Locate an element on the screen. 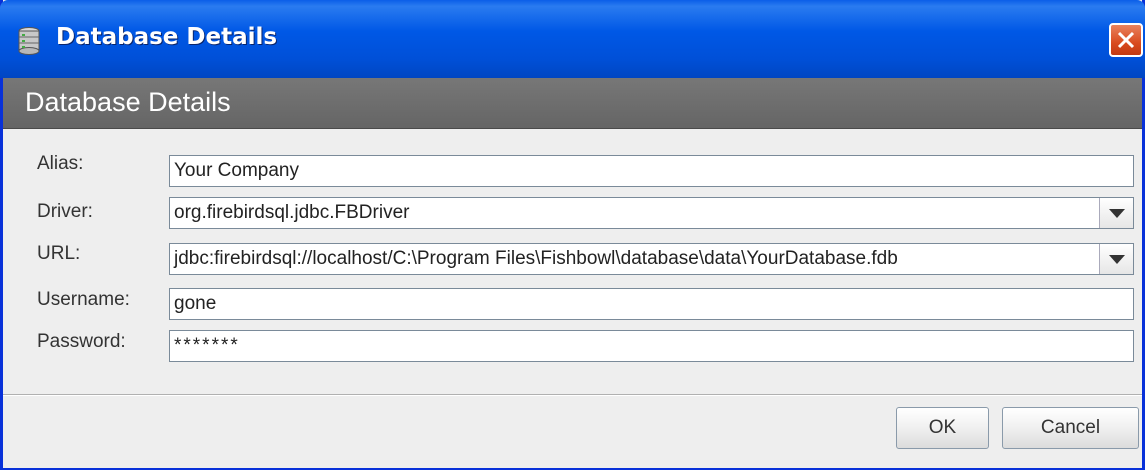 The height and width of the screenshot is (470, 1145). driver-value: org.firebirdsql.jdbc.FBDriver is located at coordinates (292, 212).